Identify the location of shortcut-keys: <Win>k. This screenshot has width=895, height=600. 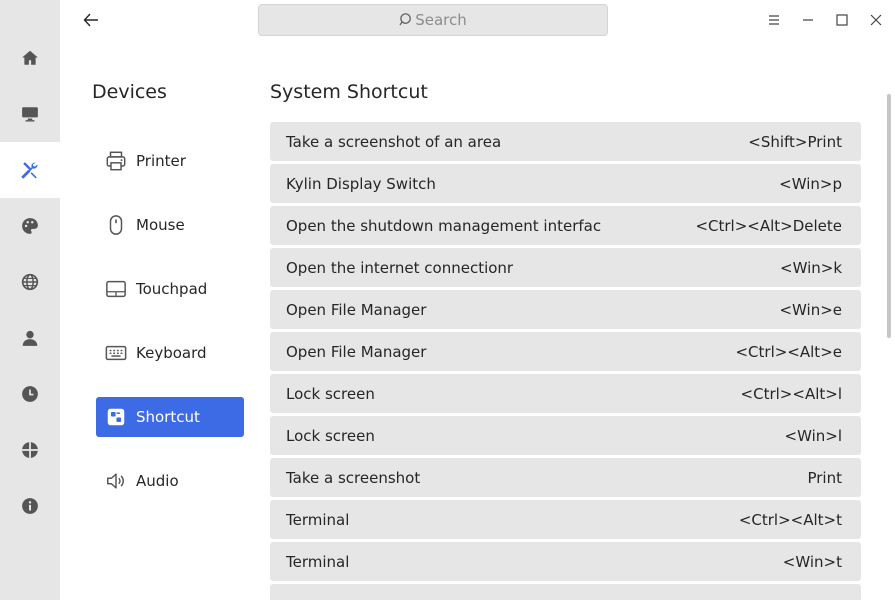
(811, 267).